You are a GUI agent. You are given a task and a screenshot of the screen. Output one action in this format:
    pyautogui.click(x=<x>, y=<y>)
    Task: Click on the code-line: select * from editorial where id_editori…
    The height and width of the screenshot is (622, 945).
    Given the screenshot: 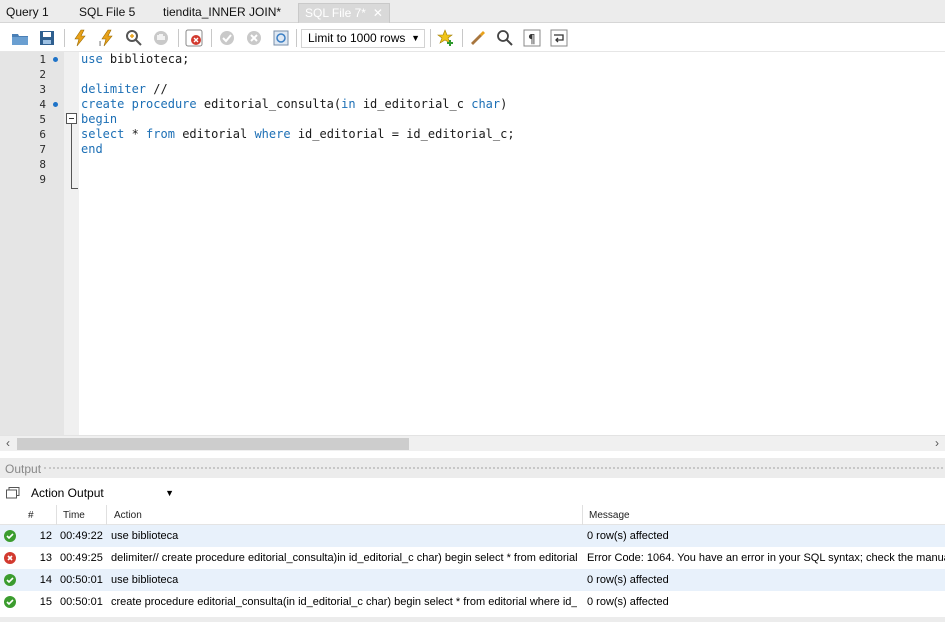 What is the action you would take?
    pyautogui.click(x=298, y=134)
    